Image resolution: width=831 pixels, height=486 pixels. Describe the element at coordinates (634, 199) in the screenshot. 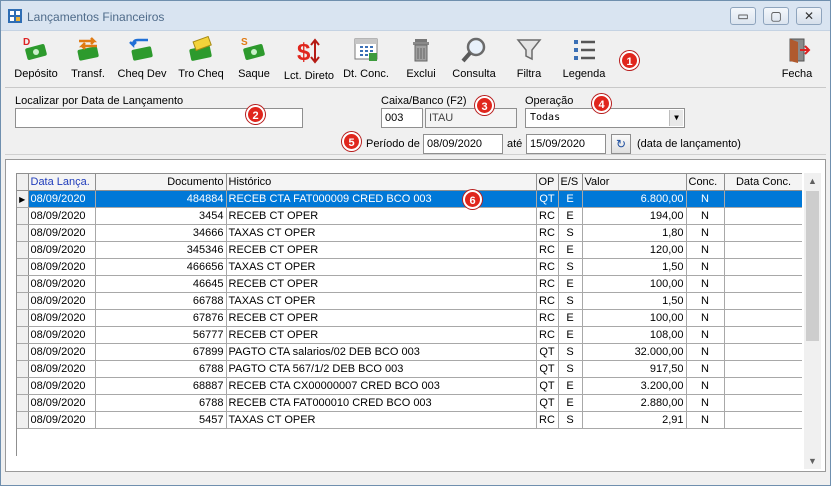

I see `cell-value: 6.800,00` at that location.